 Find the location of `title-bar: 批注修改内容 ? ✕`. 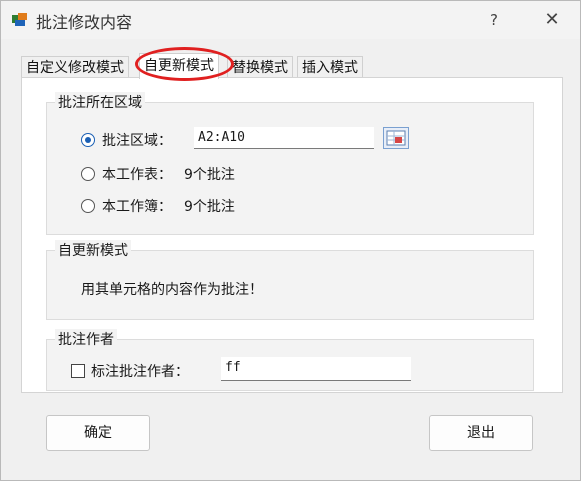

title-bar: 批注修改内容 ? ✕ is located at coordinates (290, 20).